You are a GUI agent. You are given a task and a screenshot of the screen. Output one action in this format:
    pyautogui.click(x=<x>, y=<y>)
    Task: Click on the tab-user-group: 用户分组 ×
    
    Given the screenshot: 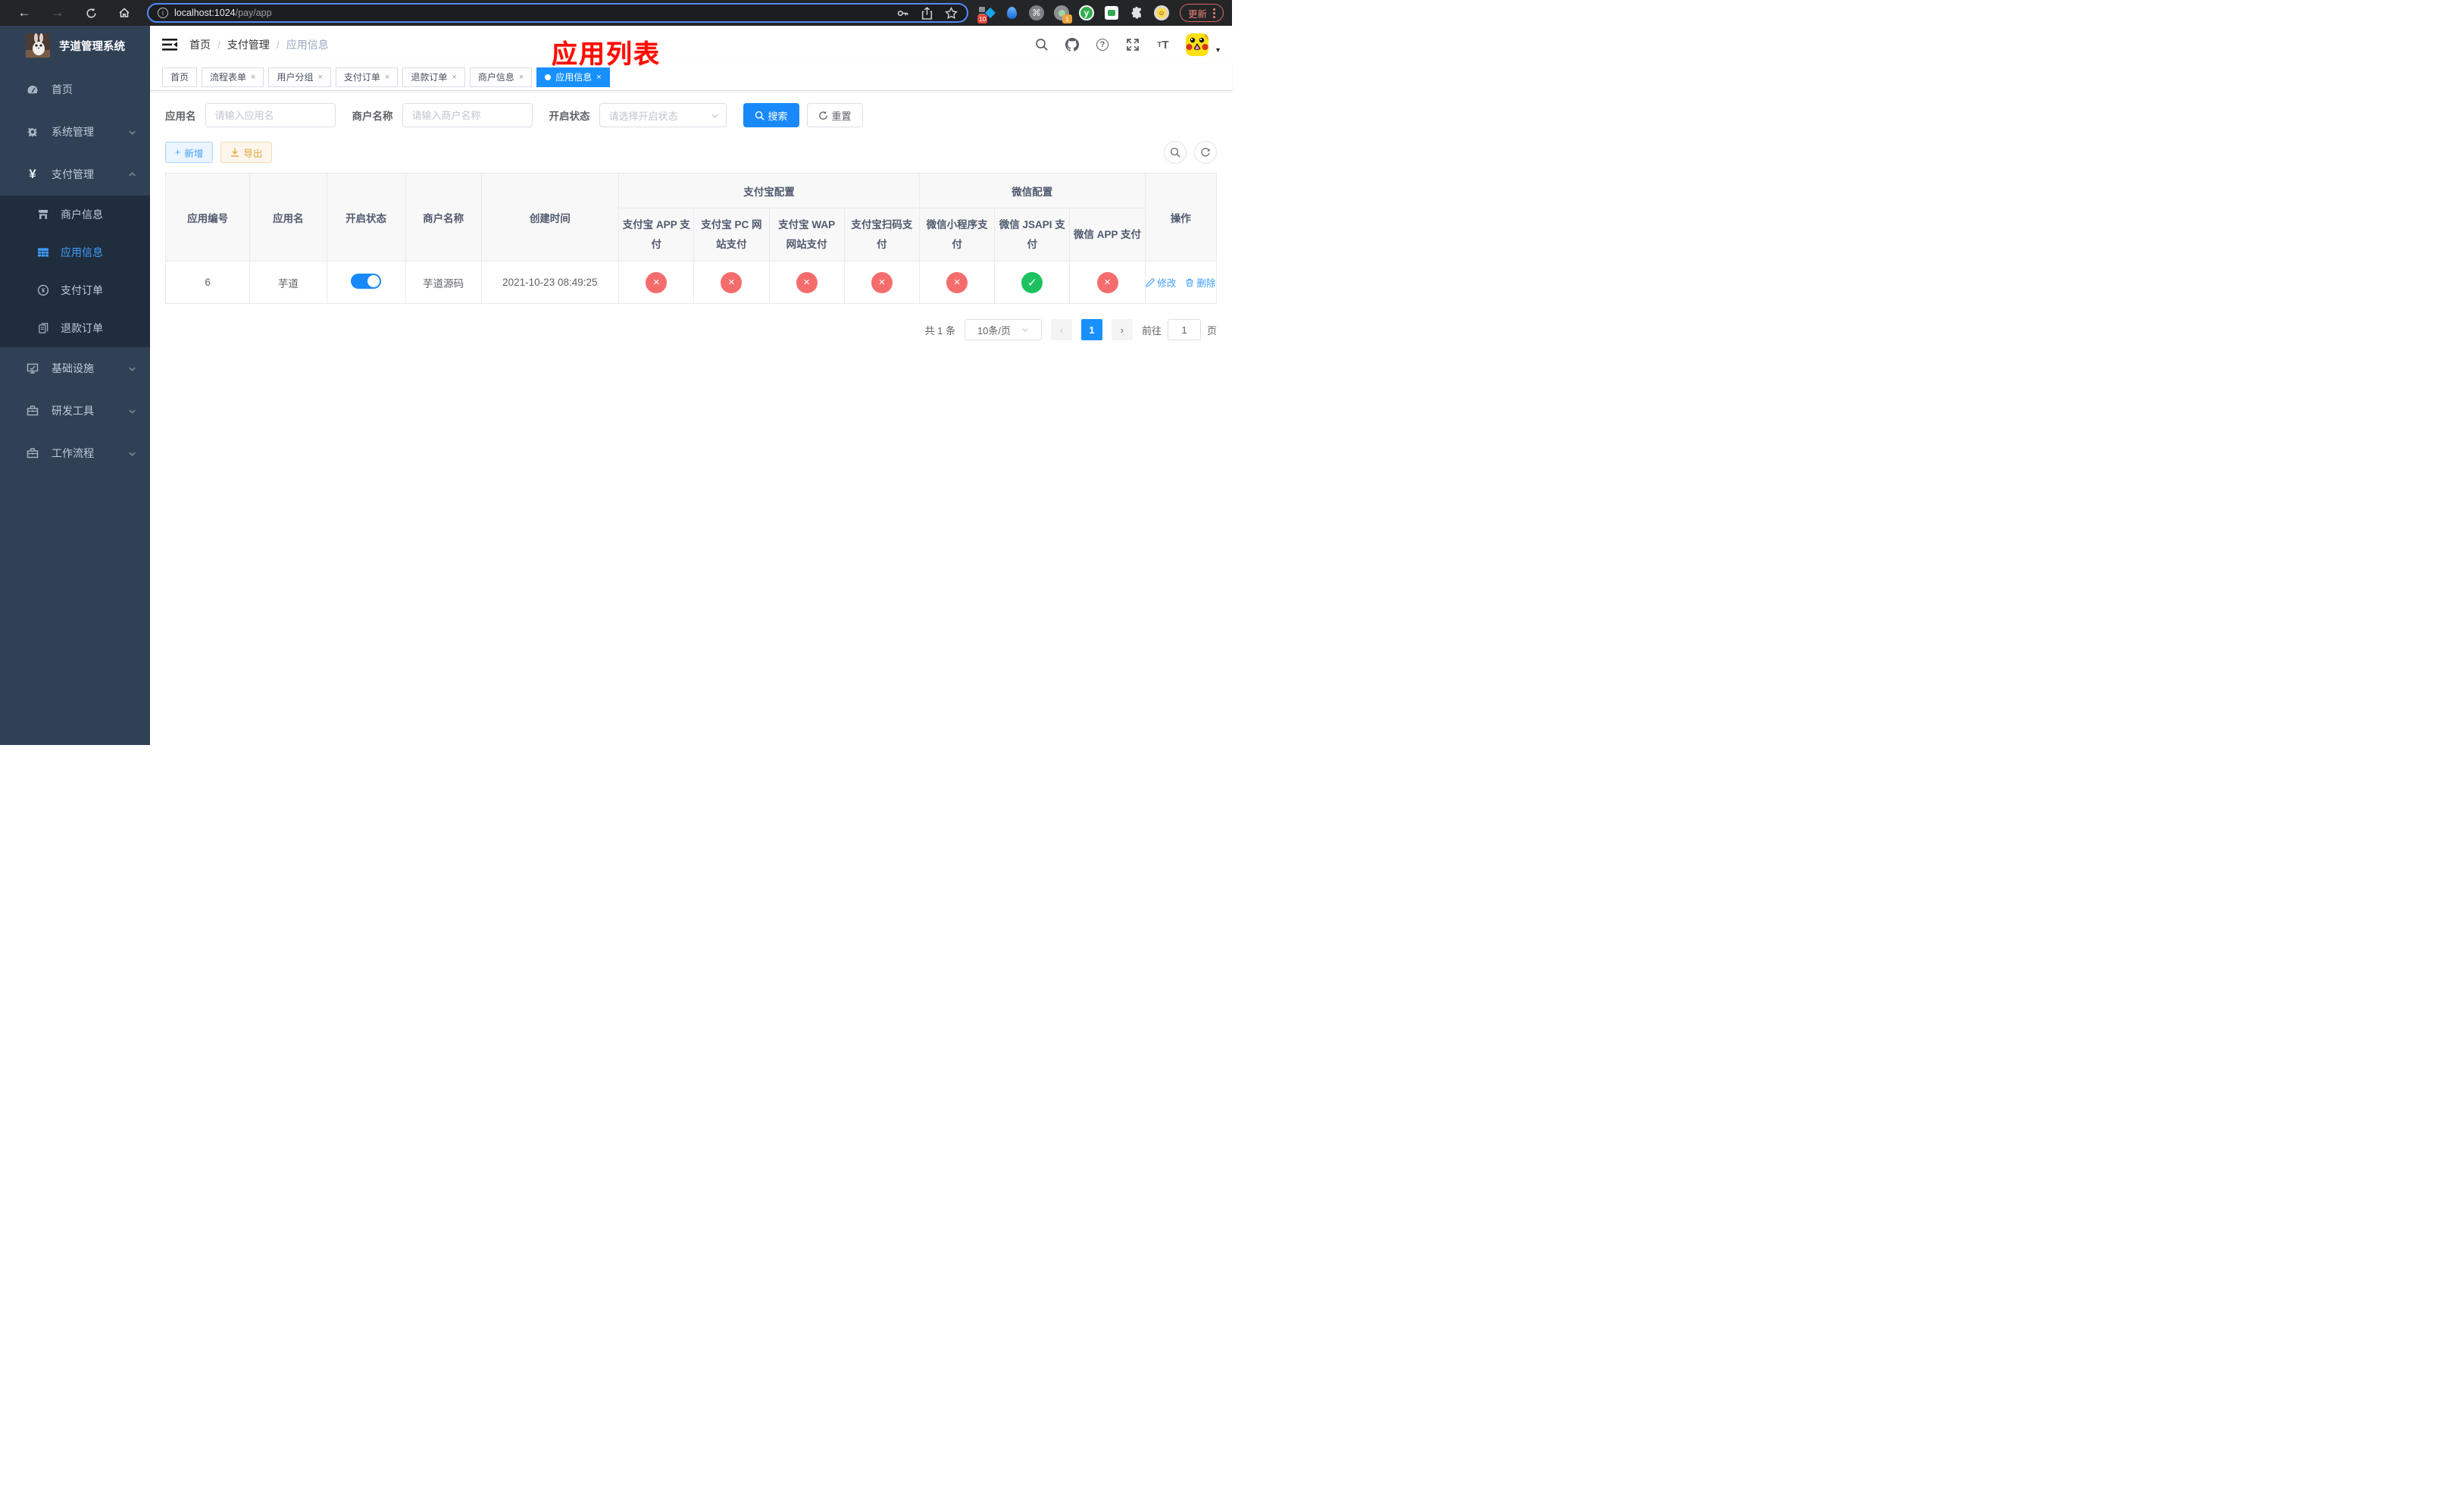 What is the action you would take?
    pyautogui.click(x=299, y=77)
    